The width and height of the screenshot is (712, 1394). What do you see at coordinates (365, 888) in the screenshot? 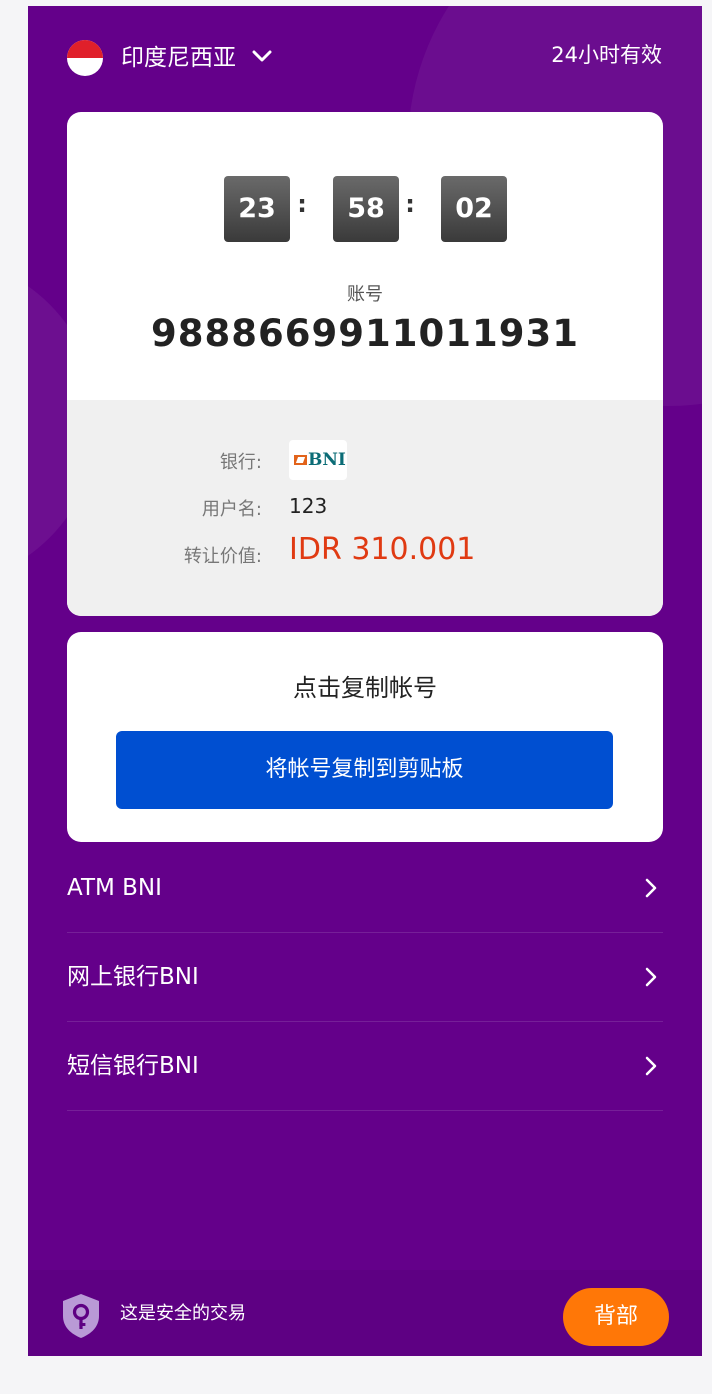
I see `menu-item-atm-bni: ATM BNI` at bounding box center [365, 888].